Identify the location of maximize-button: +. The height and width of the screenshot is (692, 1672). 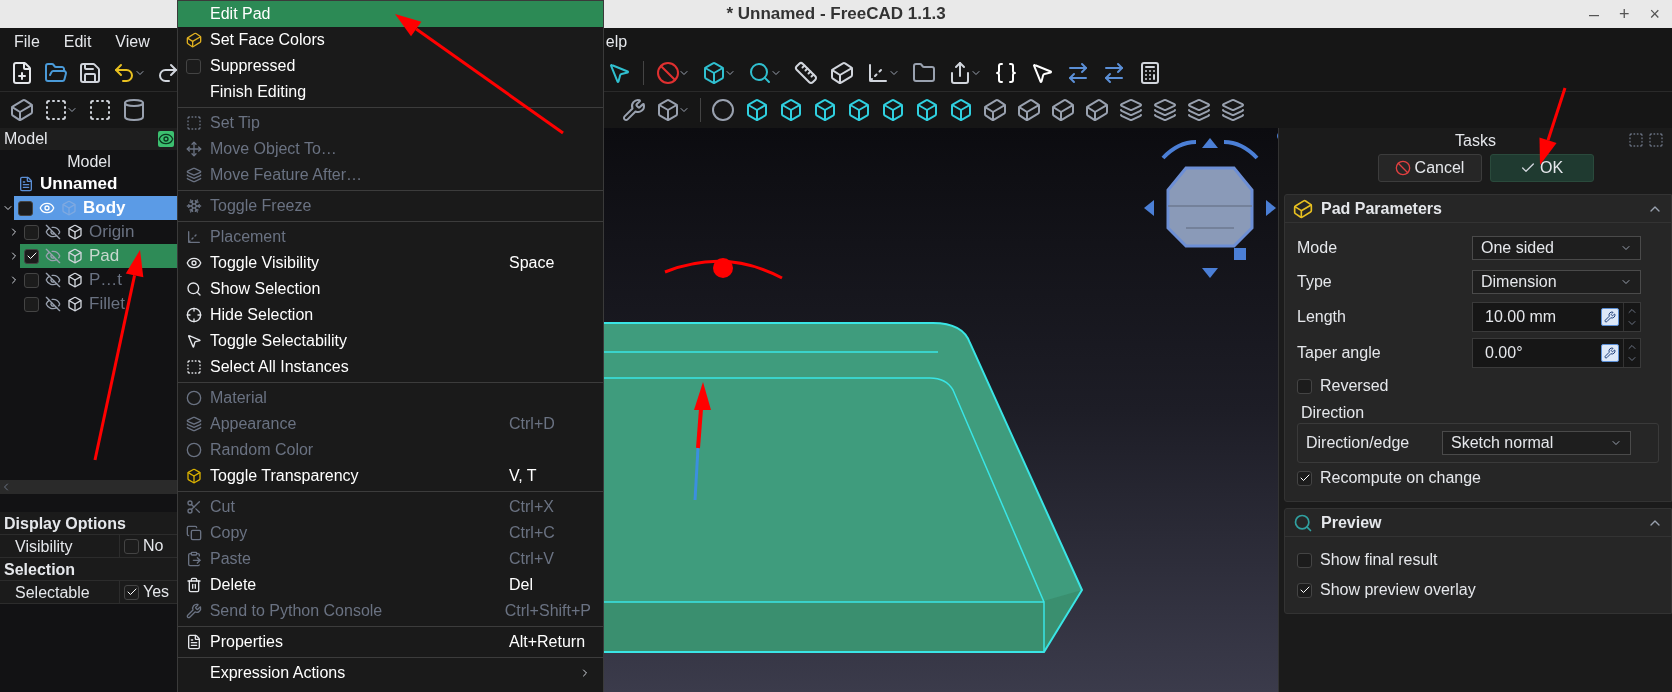
(1624, 14).